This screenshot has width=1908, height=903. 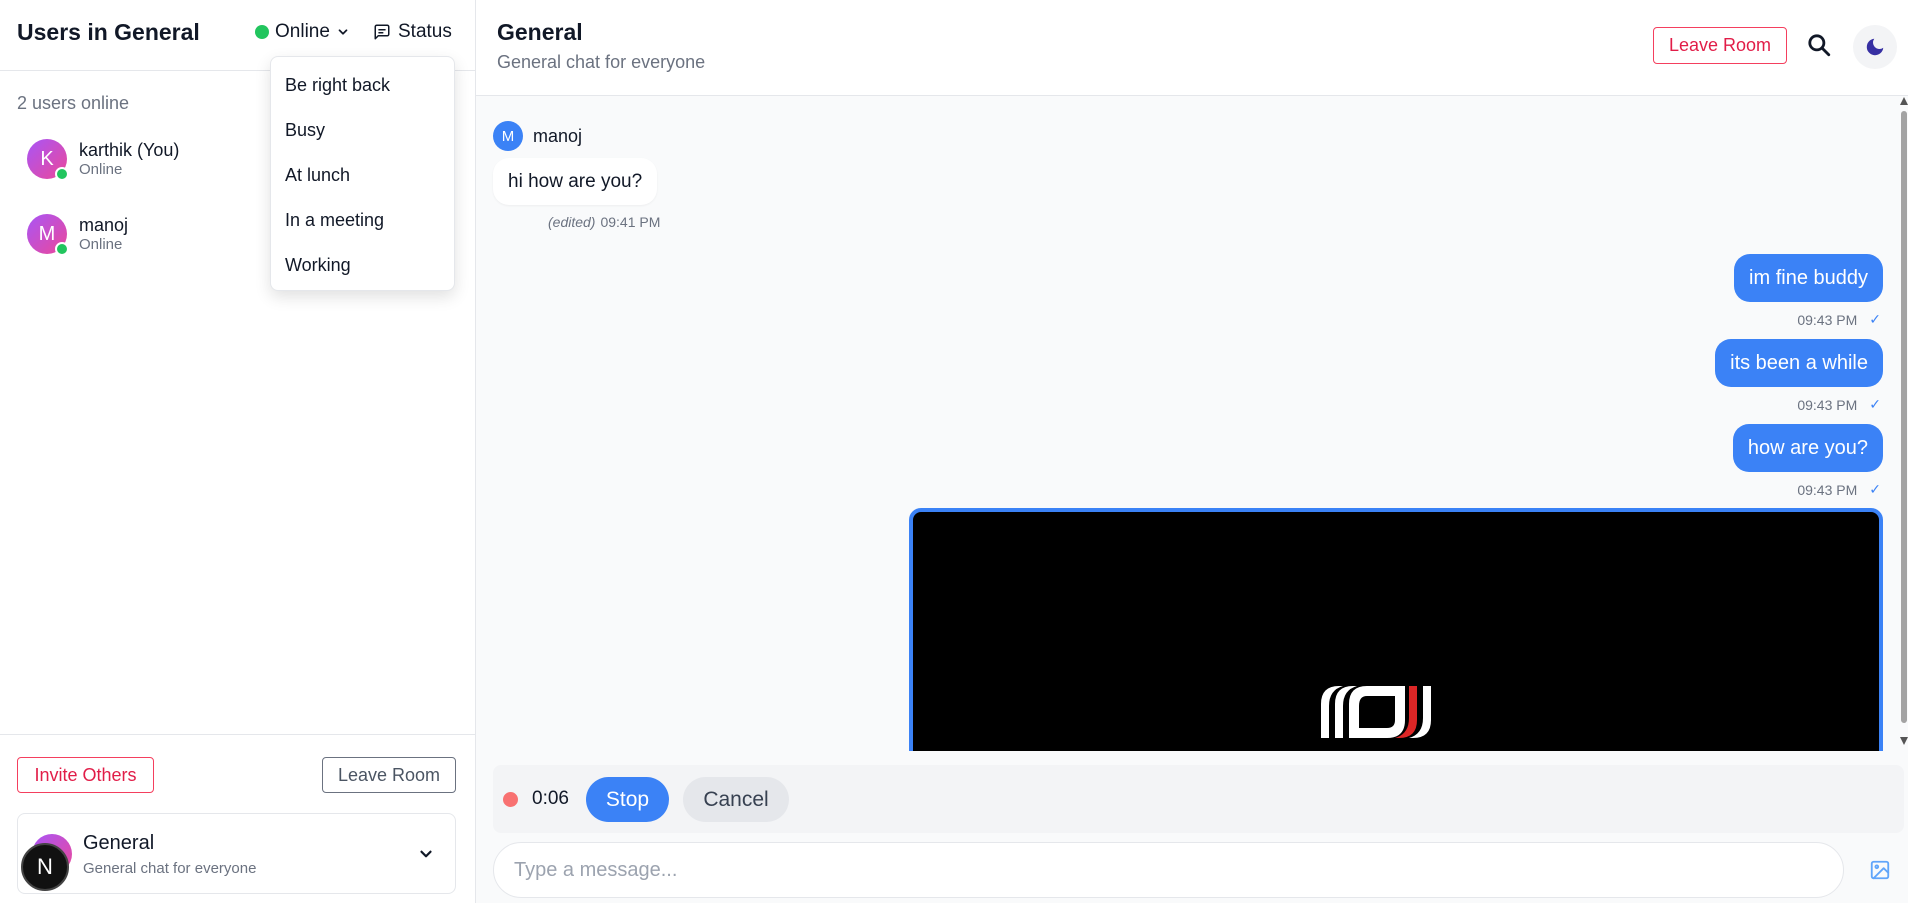 I want to click on presence-dropdown: Online, so click(x=302, y=32).